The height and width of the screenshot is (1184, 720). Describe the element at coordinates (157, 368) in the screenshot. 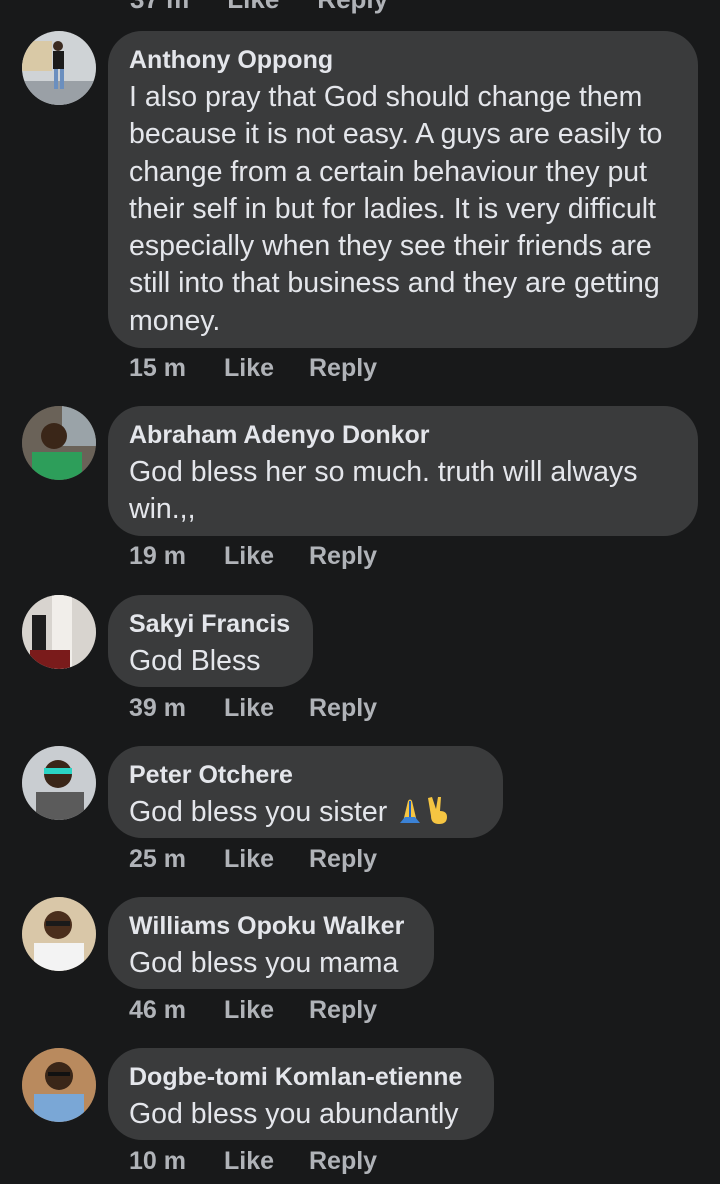

I see `comment-time: 15 m` at that location.